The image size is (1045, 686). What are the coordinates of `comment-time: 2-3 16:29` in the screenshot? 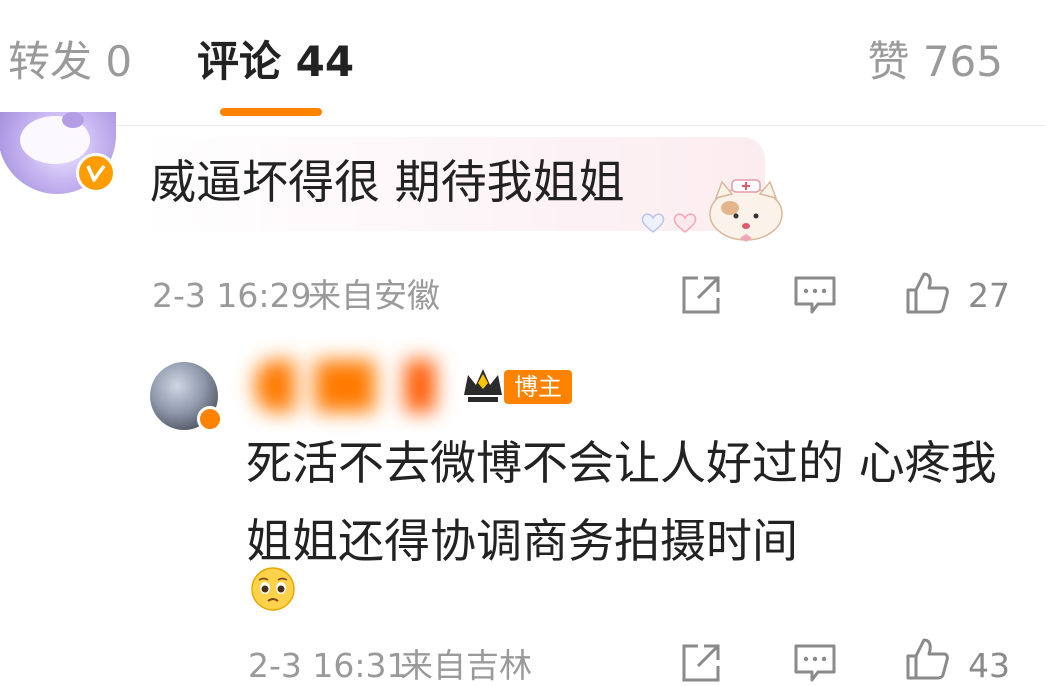 It's located at (232, 295).